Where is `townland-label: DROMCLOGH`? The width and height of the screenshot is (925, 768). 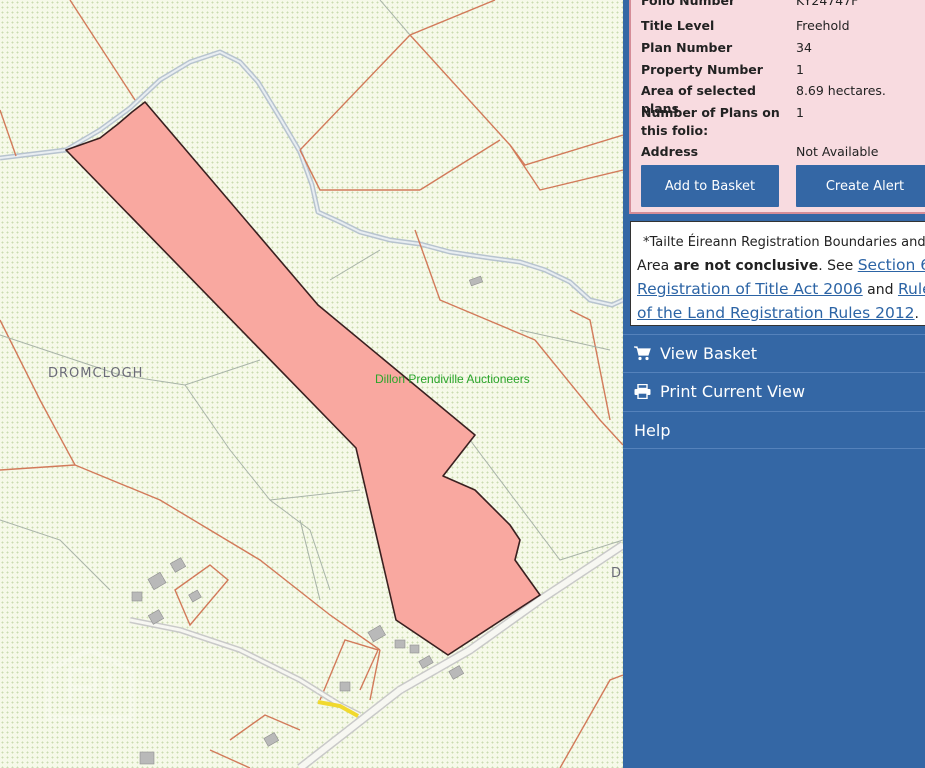
townland-label: DROMCLOGH is located at coordinates (96, 373).